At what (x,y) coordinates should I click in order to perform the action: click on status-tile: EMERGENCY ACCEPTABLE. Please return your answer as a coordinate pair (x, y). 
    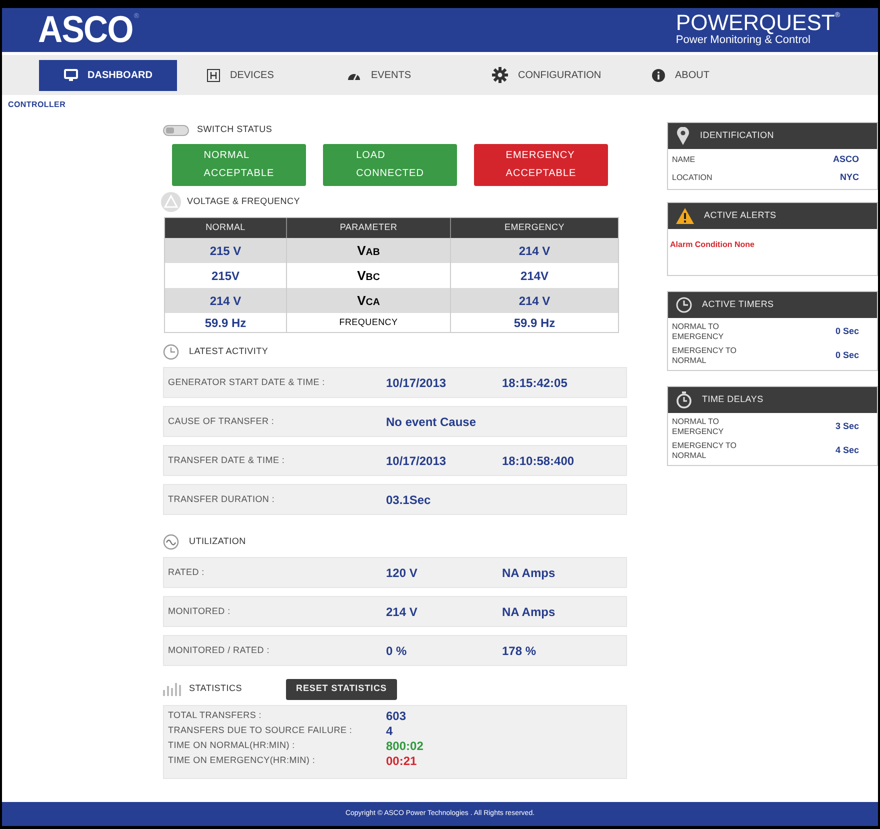
    Looking at the image, I should click on (541, 165).